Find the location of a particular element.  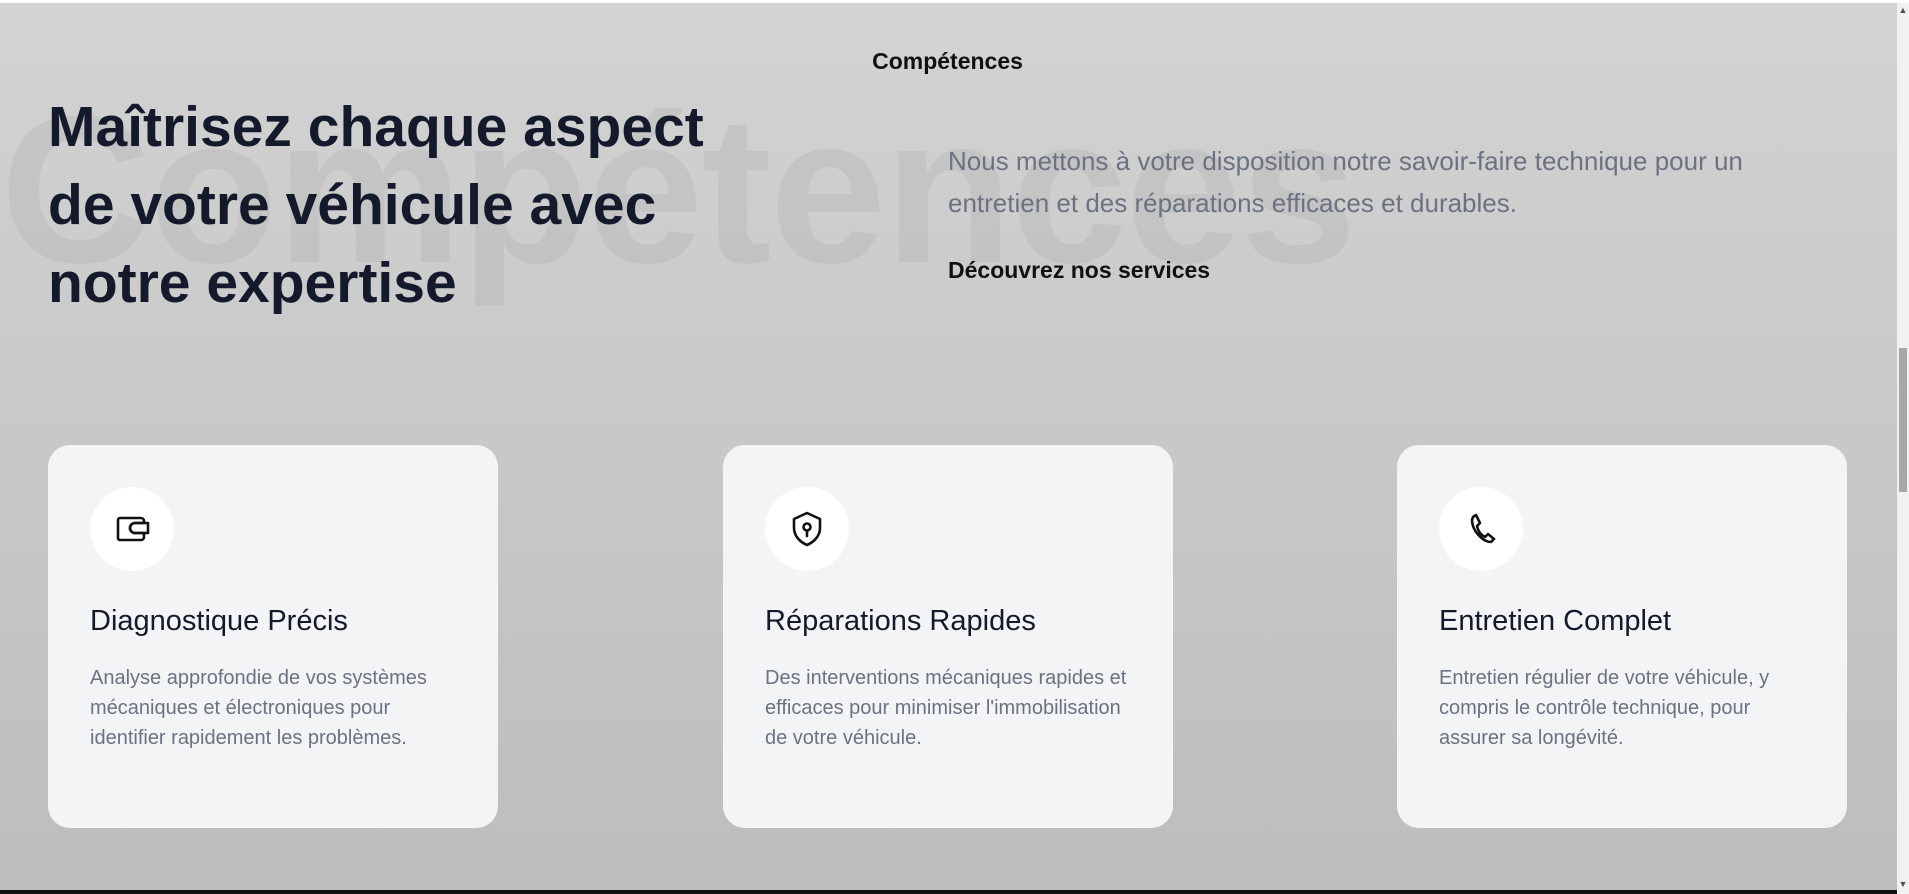

card-title: Diagnostique Précis is located at coordinates (219, 621).